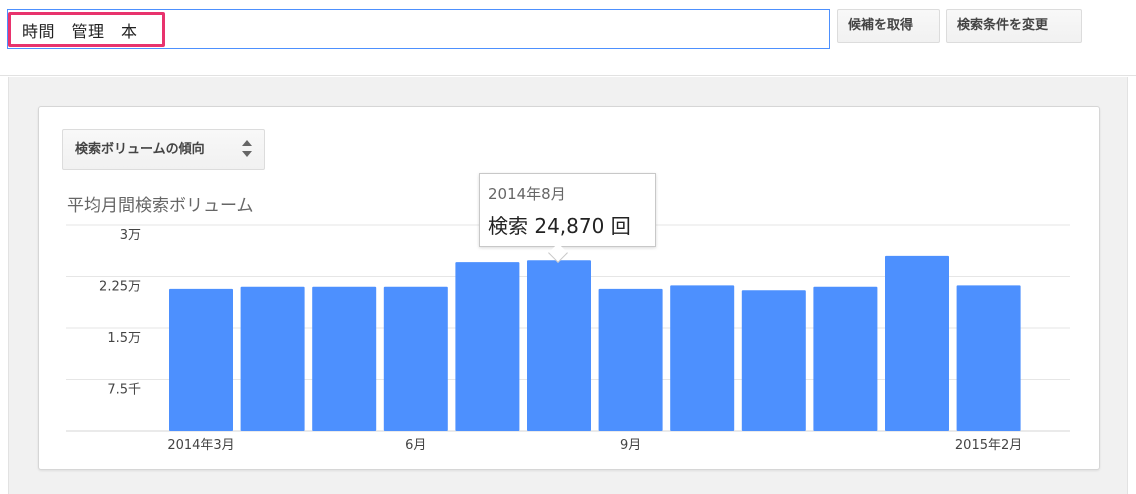  Describe the element at coordinates (200, 445) in the screenshot. I see `x-tick-label: 2014年3月` at that location.